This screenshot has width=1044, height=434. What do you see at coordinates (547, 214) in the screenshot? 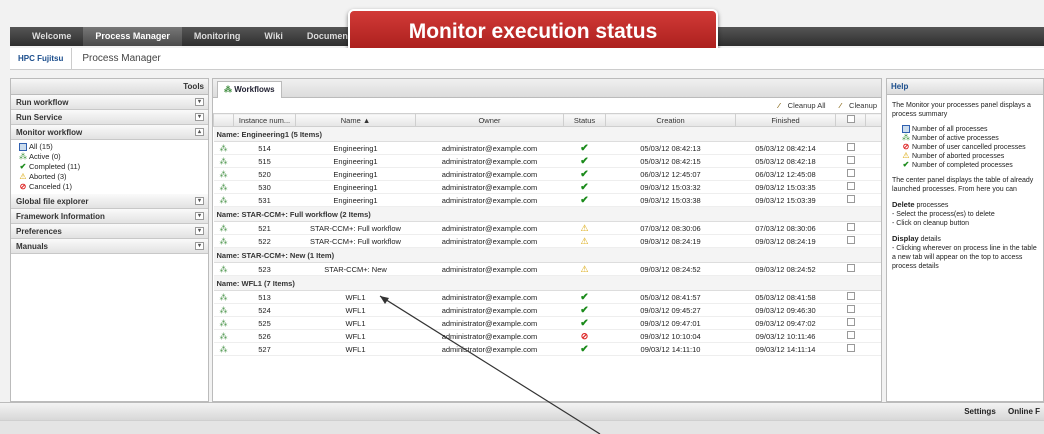
I see `group-row: Name: STAR-CCM+: Full workflow (2 Items)` at bounding box center [547, 214].